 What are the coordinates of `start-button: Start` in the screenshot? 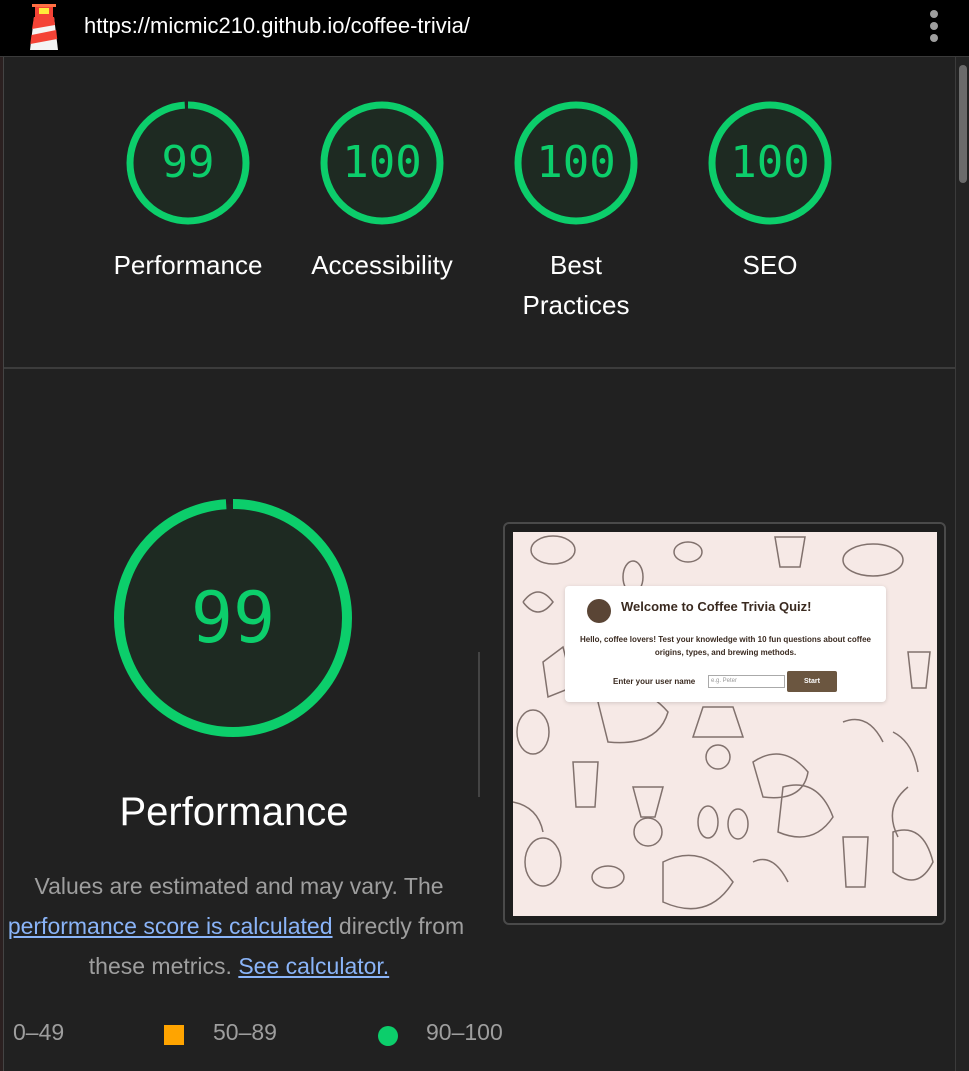 It's located at (812, 681).